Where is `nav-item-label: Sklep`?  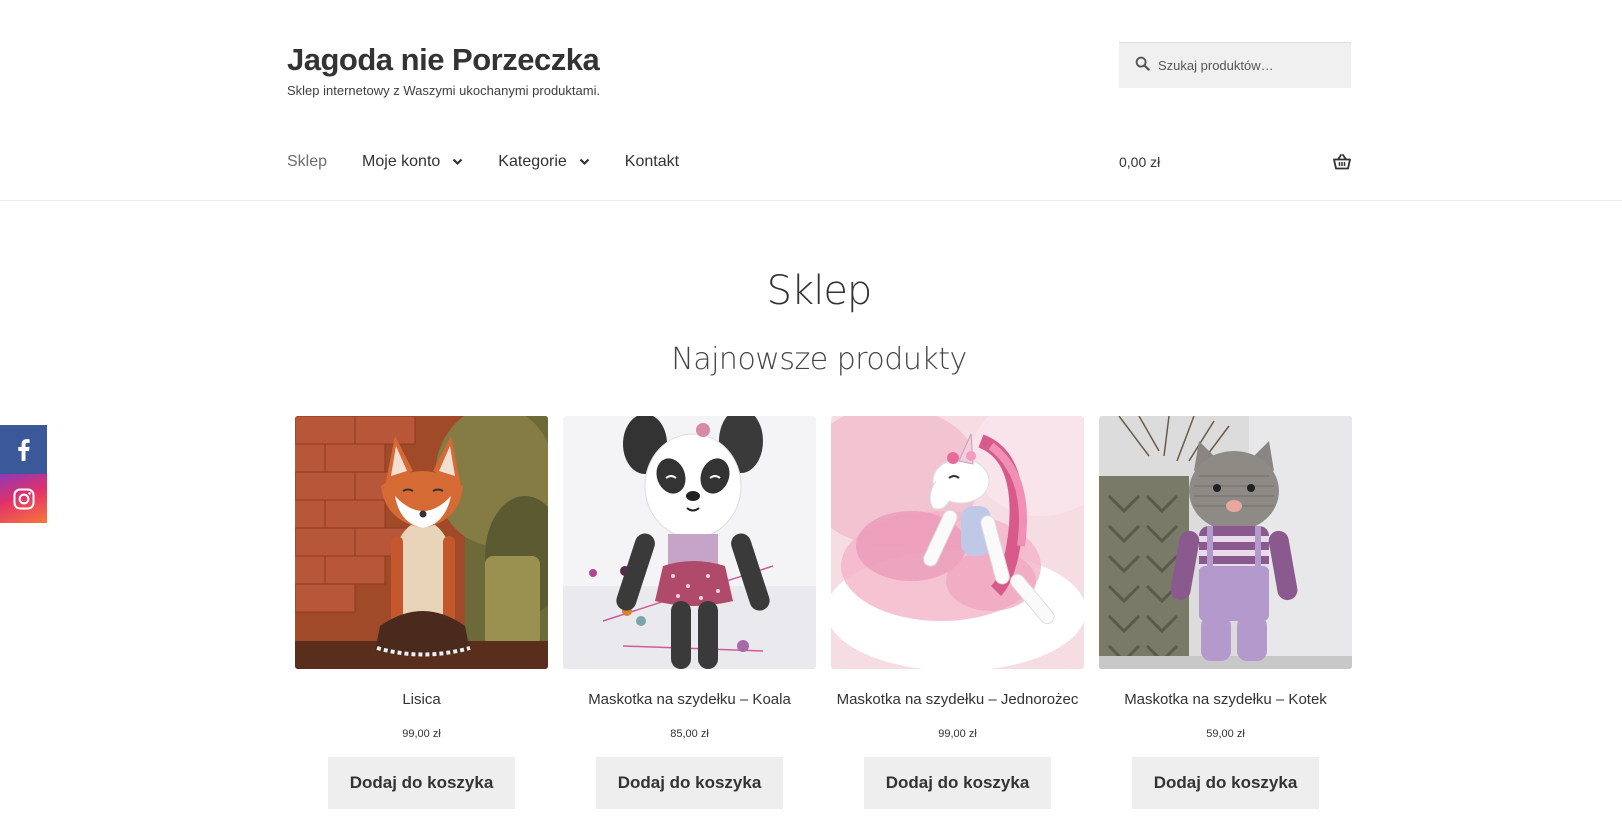 nav-item-label: Sklep is located at coordinates (307, 161).